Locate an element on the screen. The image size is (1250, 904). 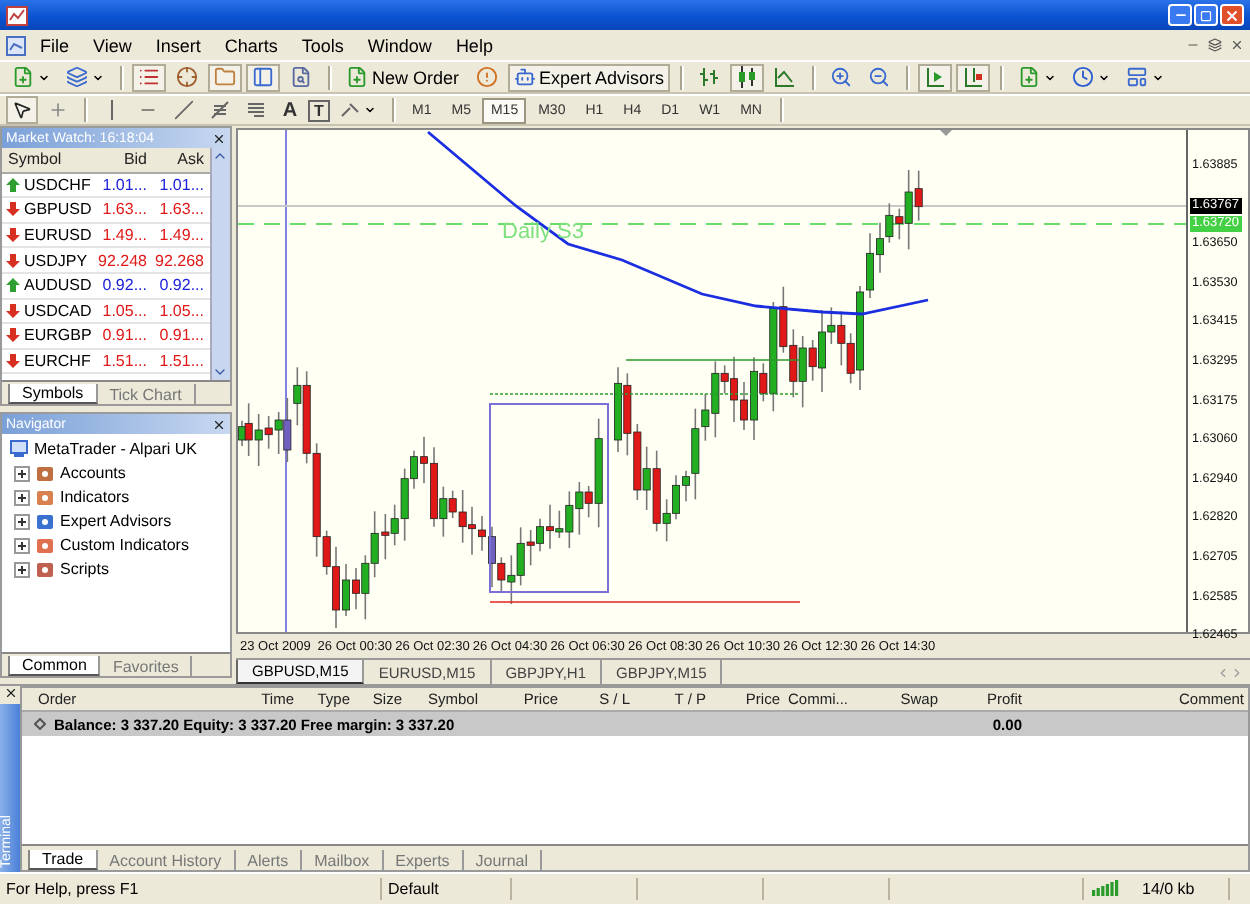
scroll-up-icon is located at coordinates (220, 156).